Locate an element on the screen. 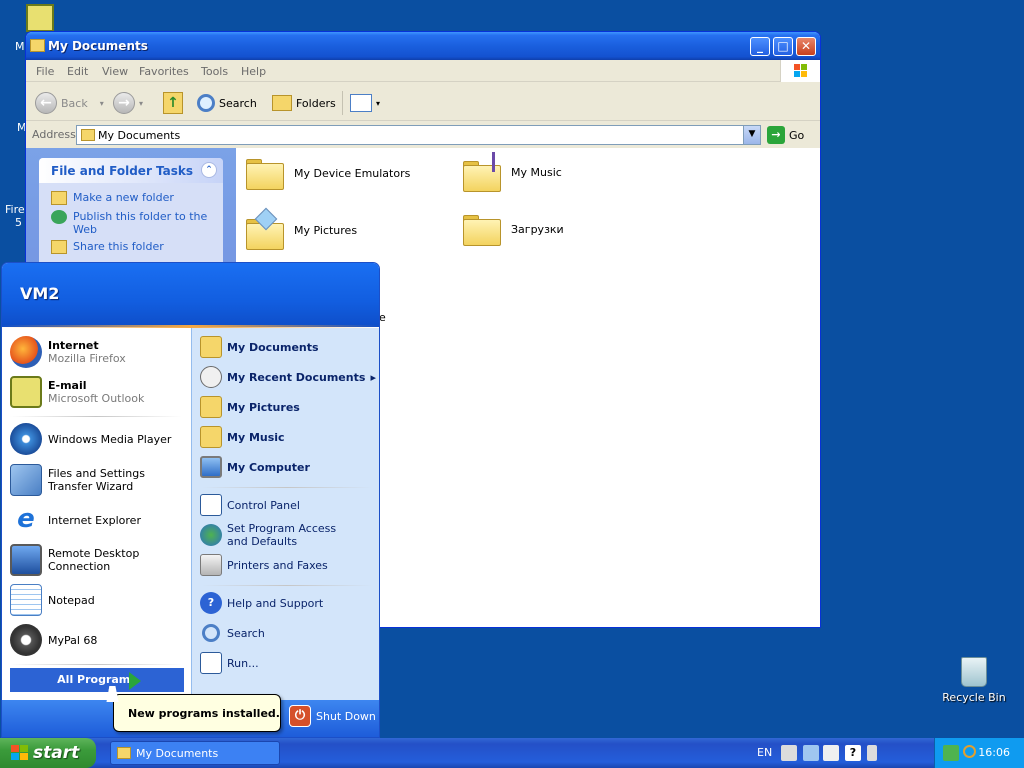 This screenshot has height=768, width=1024. network-icon is located at coordinates (951, 753).